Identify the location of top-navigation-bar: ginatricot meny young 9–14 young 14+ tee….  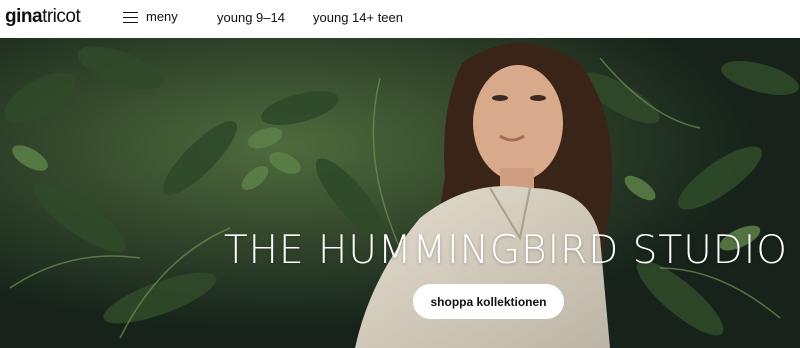
(400, 19).